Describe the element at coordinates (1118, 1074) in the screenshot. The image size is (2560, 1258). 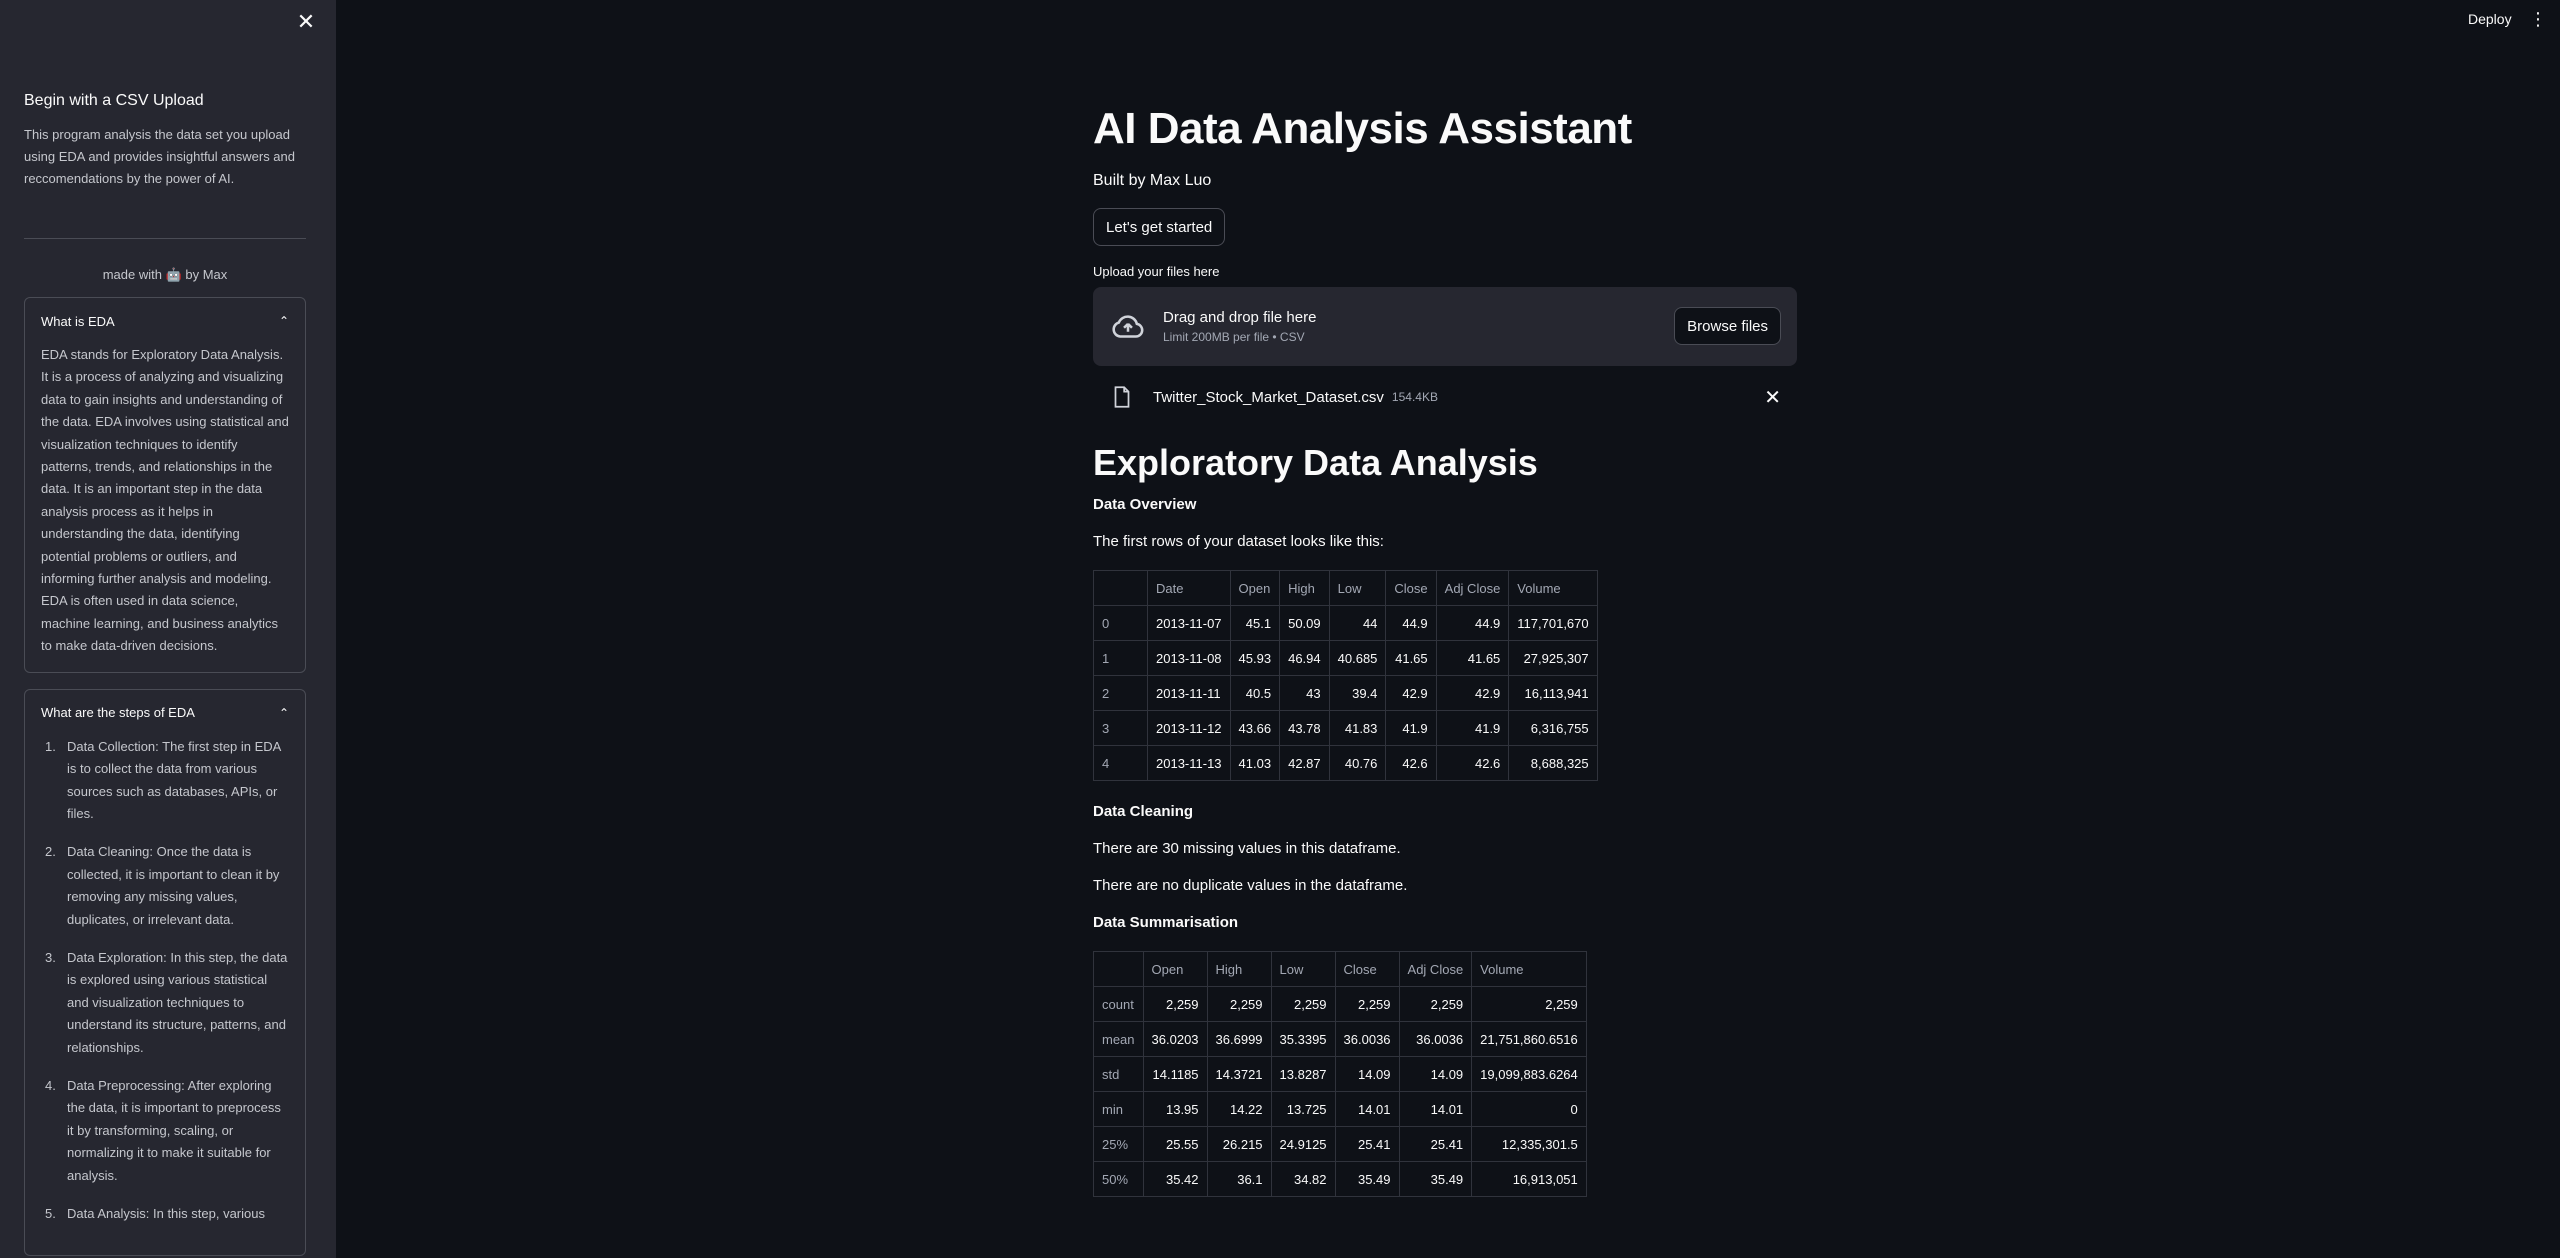
I see `row-index: std` at that location.